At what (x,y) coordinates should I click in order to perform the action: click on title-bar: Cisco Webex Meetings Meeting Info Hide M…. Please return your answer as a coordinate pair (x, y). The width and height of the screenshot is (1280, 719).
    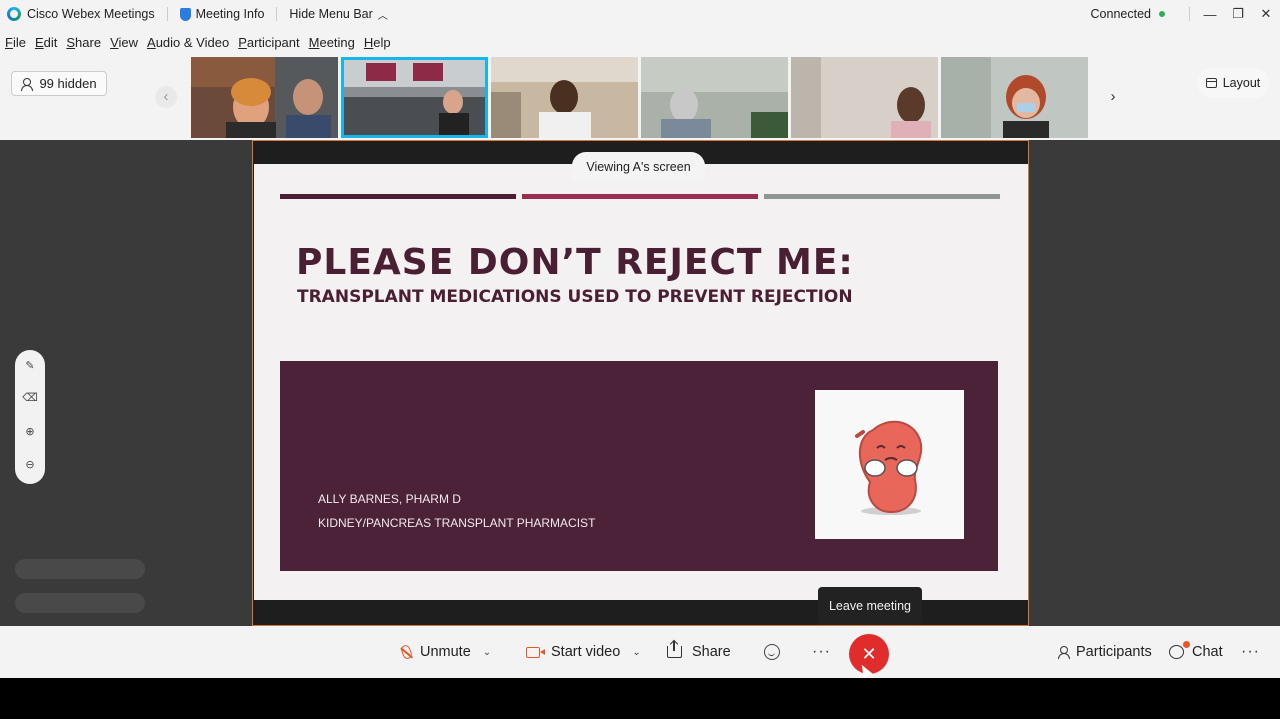
    Looking at the image, I should click on (640, 14).